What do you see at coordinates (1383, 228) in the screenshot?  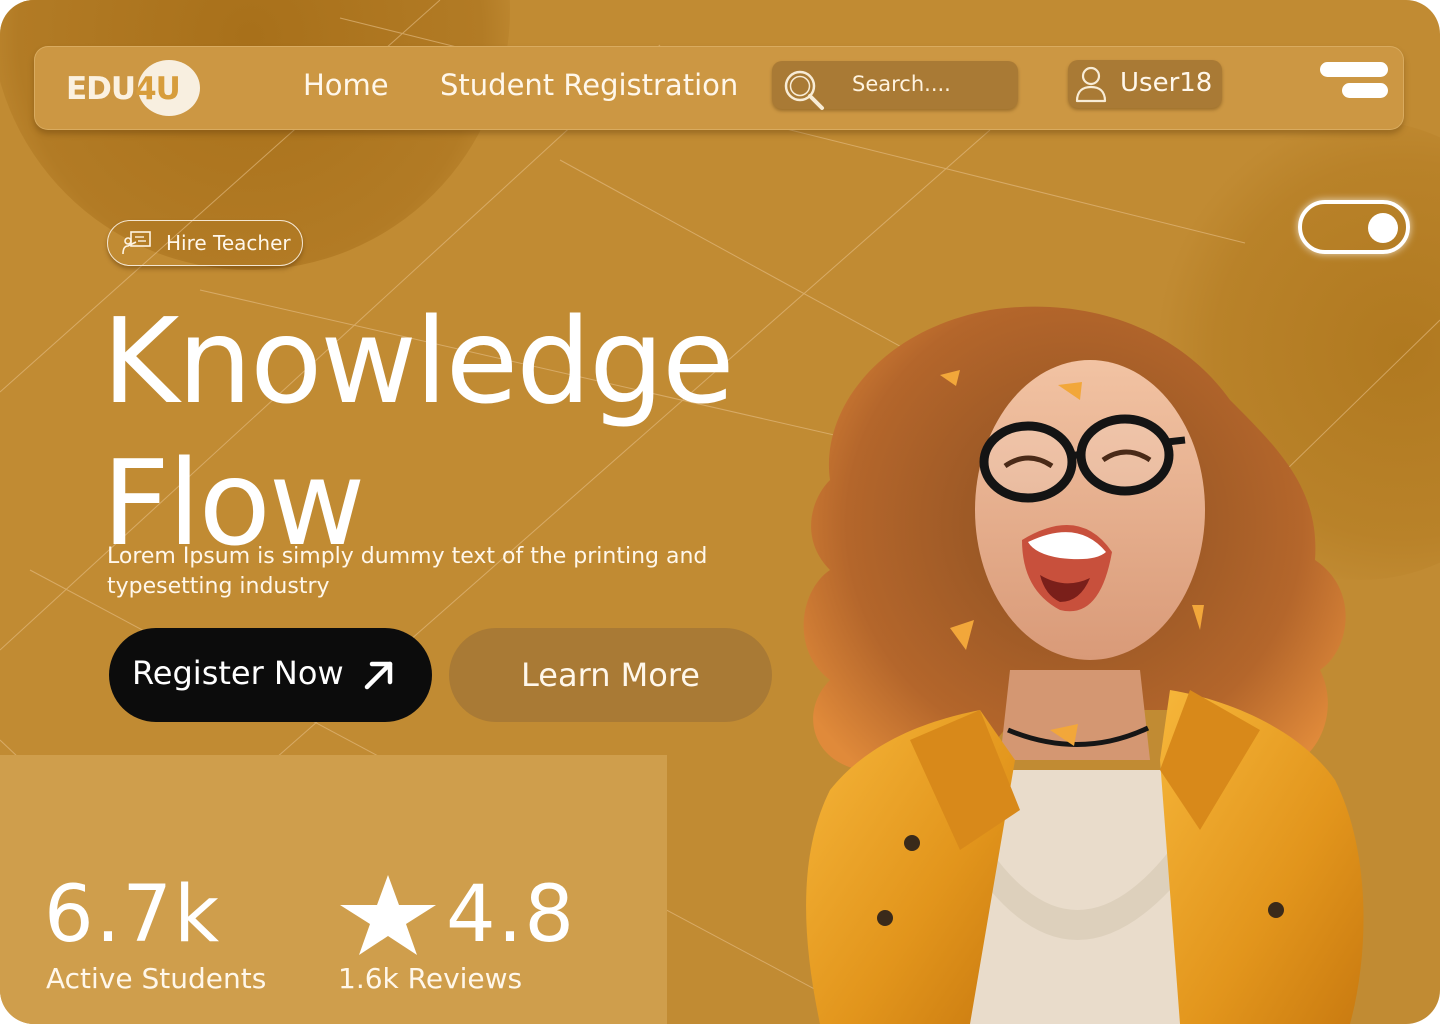 I see `toggle-knob` at bounding box center [1383, 228].